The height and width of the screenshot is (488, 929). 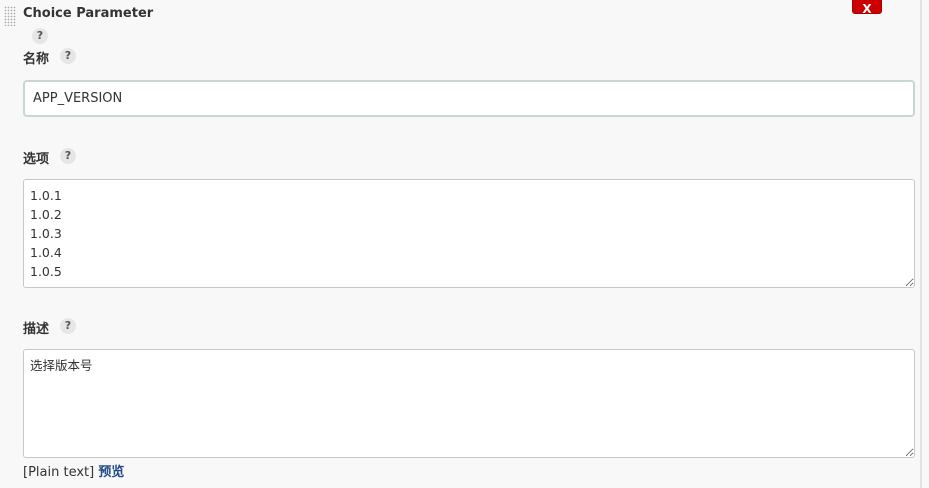 I want to click on description-footer: [Plain text] 预览, so click(x=73, y=470).